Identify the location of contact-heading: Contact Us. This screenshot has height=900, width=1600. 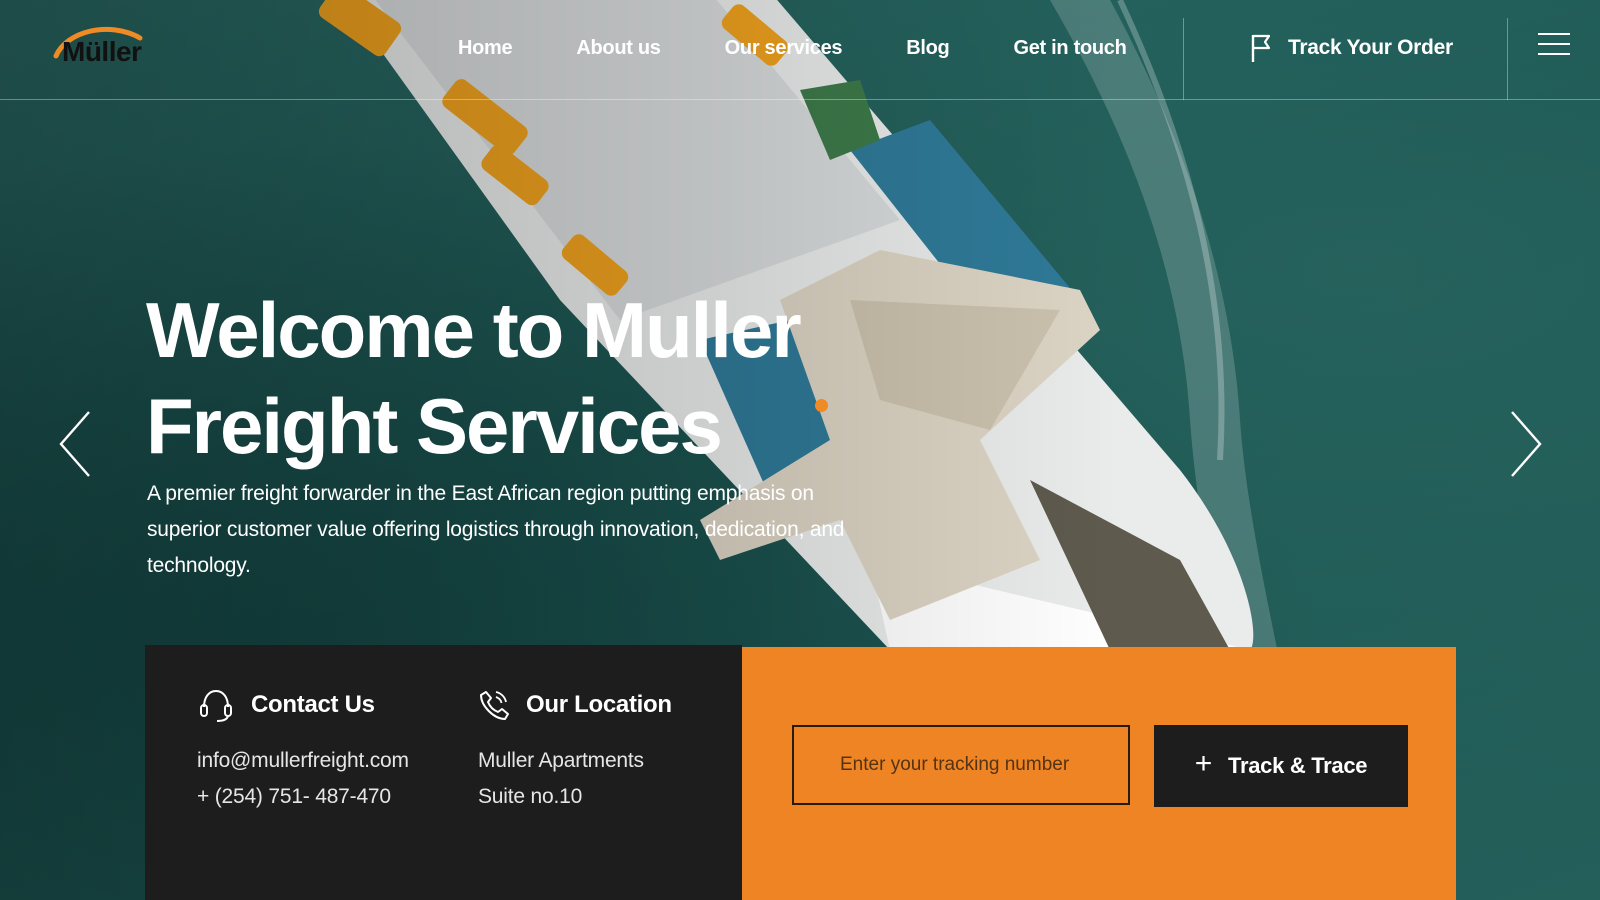
(303, 705).